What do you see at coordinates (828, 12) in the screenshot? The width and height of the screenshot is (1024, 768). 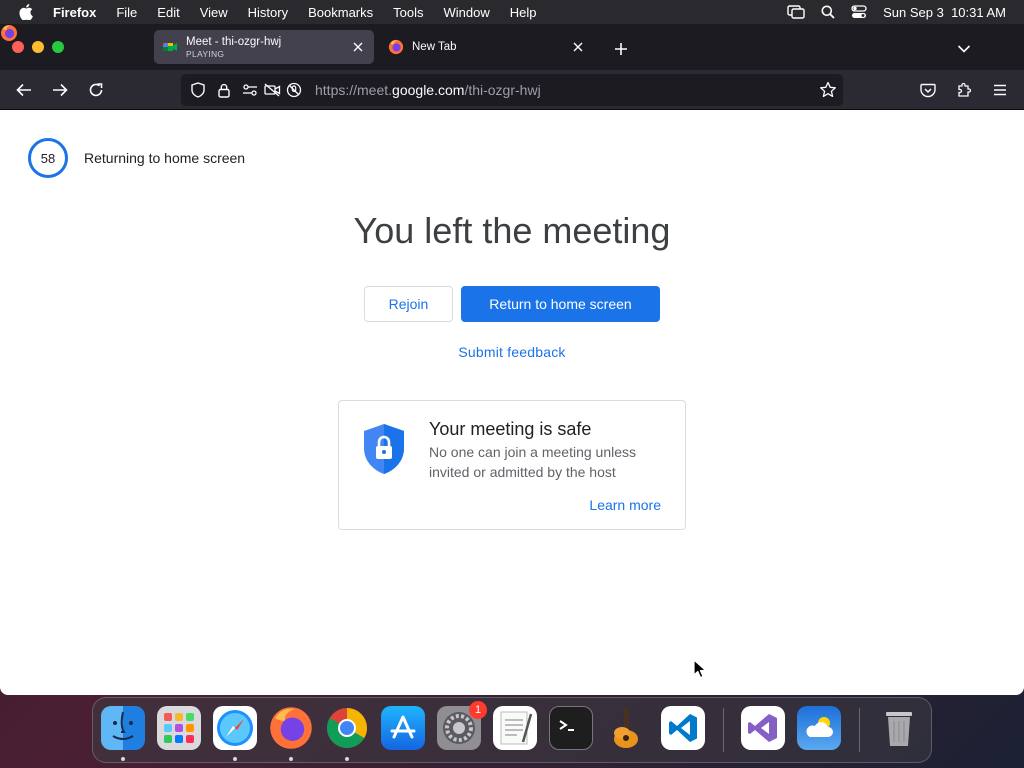 I see `spotlight-search-icon` at bounding box center [828, 12].